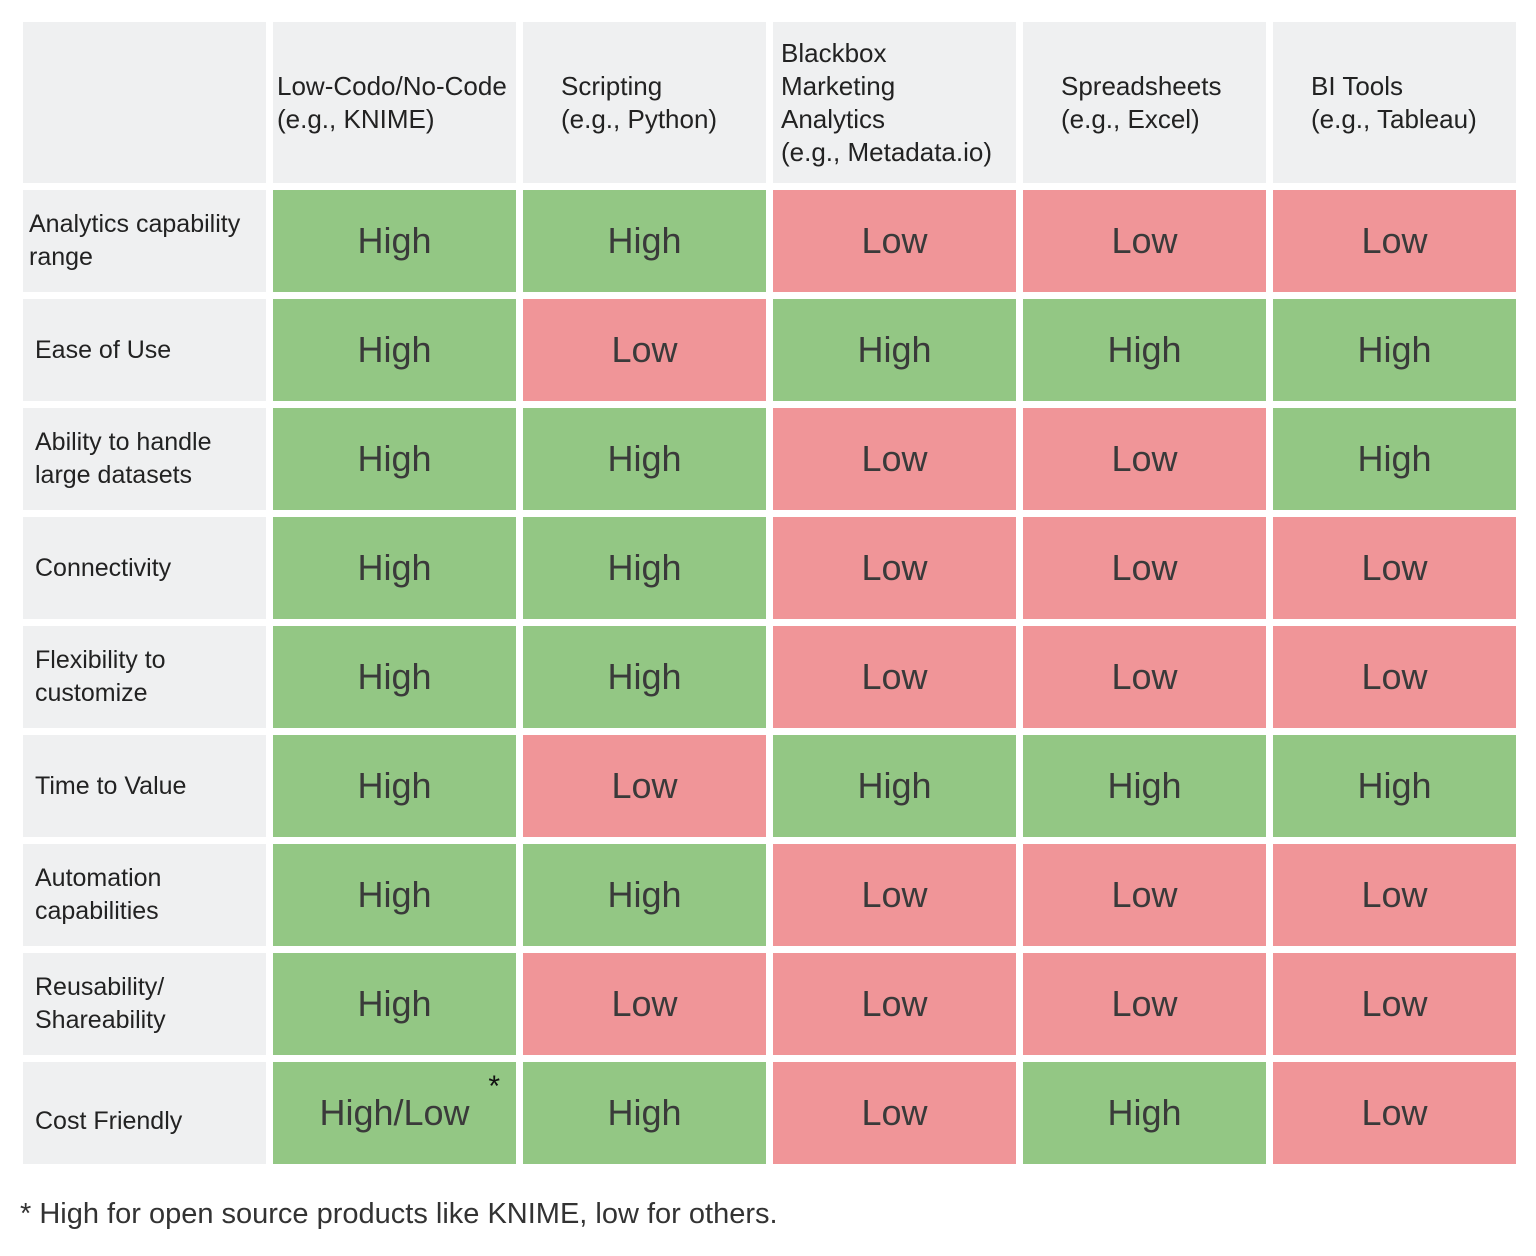 This screenshot has height=1256, width=1536. Describe the element at coordinates (144, 350) in the screenshot. I see `row-label: Ease of Use` at that location.